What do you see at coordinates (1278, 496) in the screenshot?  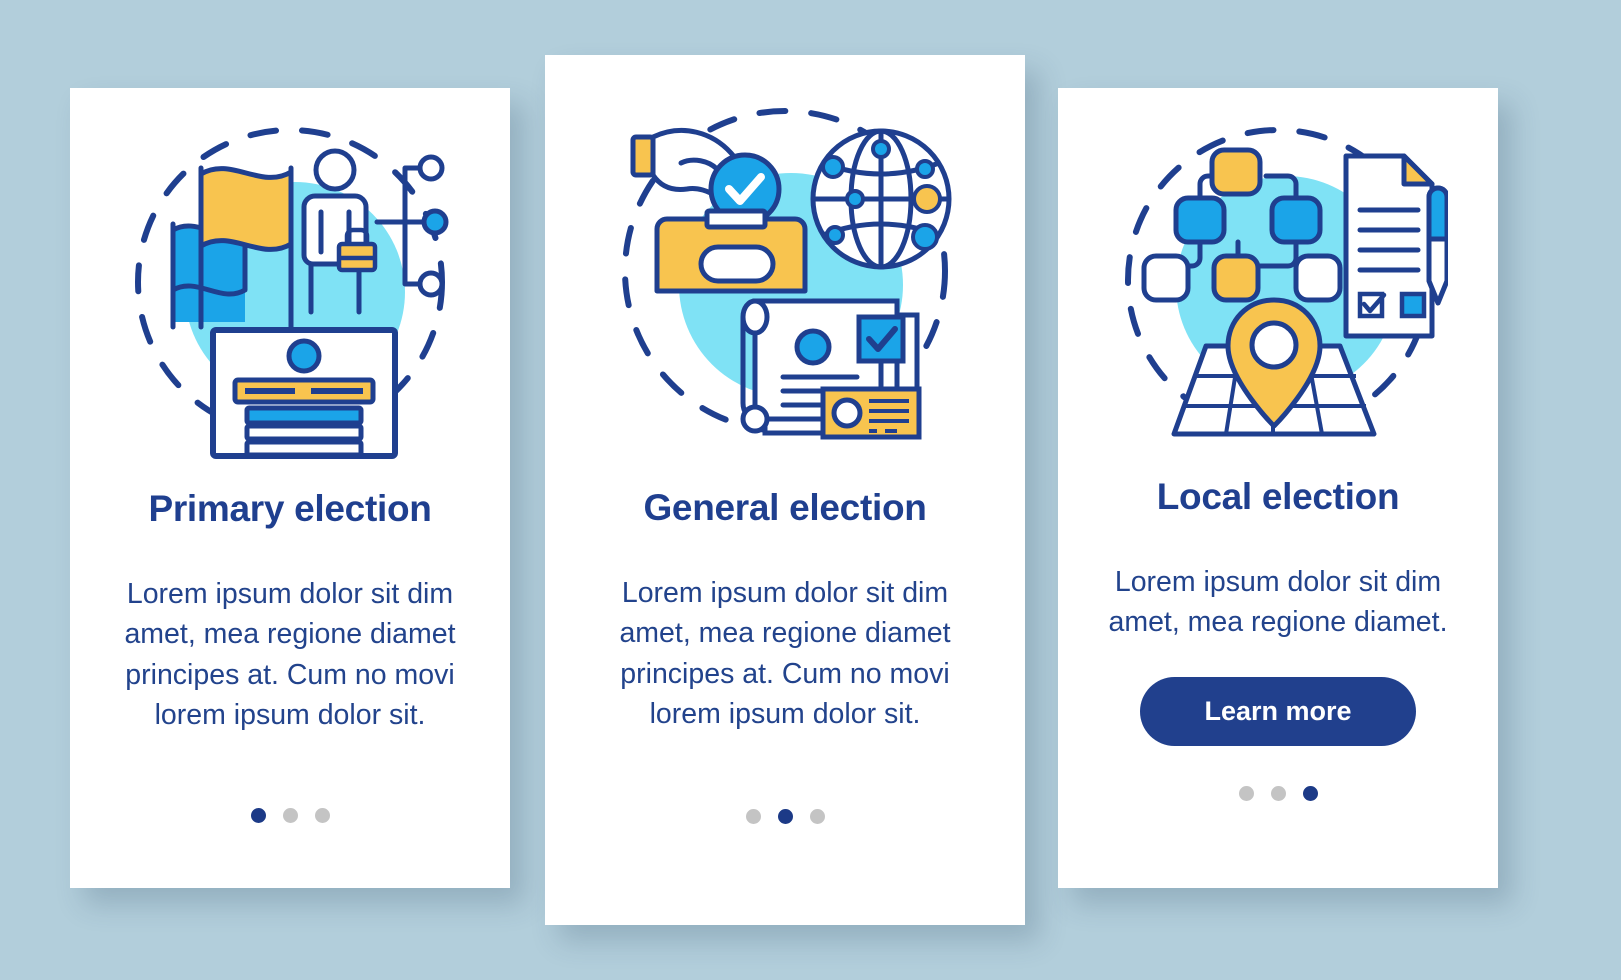 I see `page-title: Local election` at bounding box center [1278, 496].